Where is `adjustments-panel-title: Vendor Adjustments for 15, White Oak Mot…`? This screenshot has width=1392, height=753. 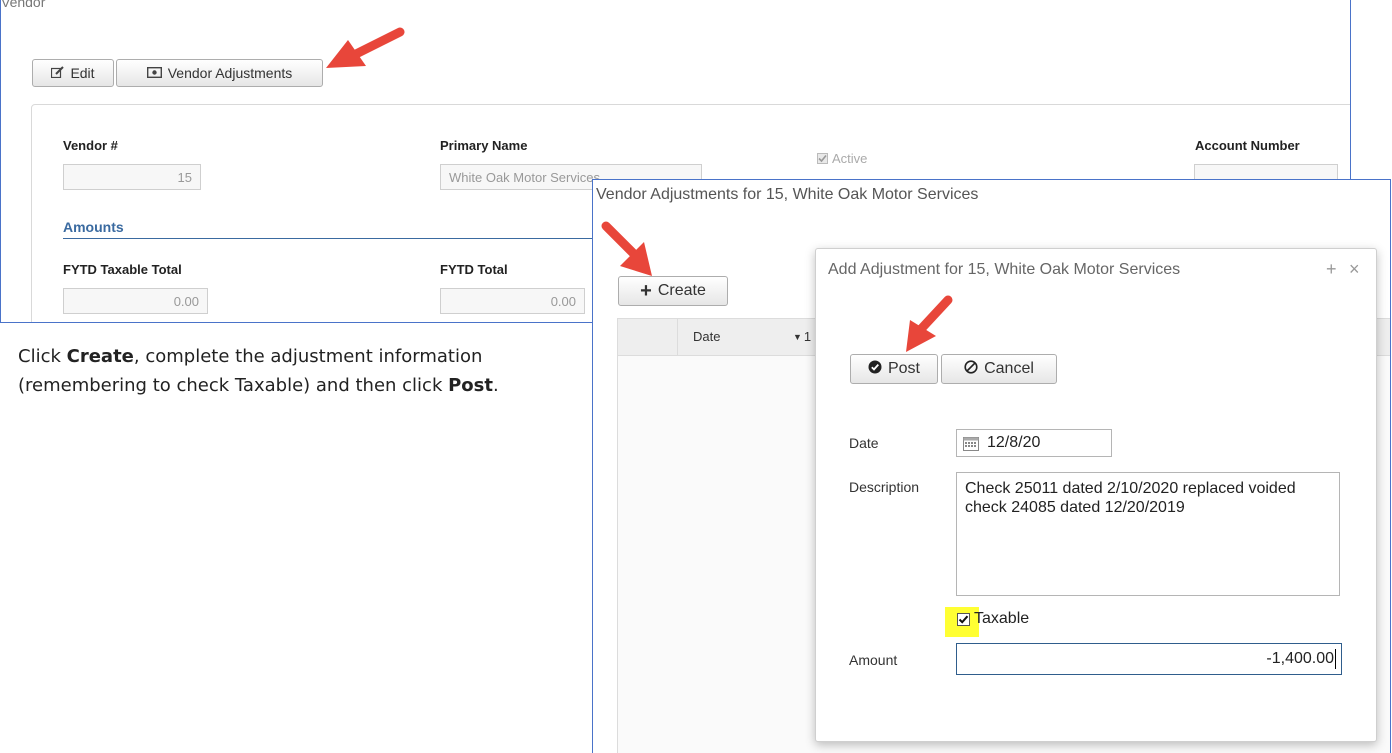 adjustments-panel-title: Vendor Adjustments for 15, White Oak Mot… is located at coordinates (787, 194).